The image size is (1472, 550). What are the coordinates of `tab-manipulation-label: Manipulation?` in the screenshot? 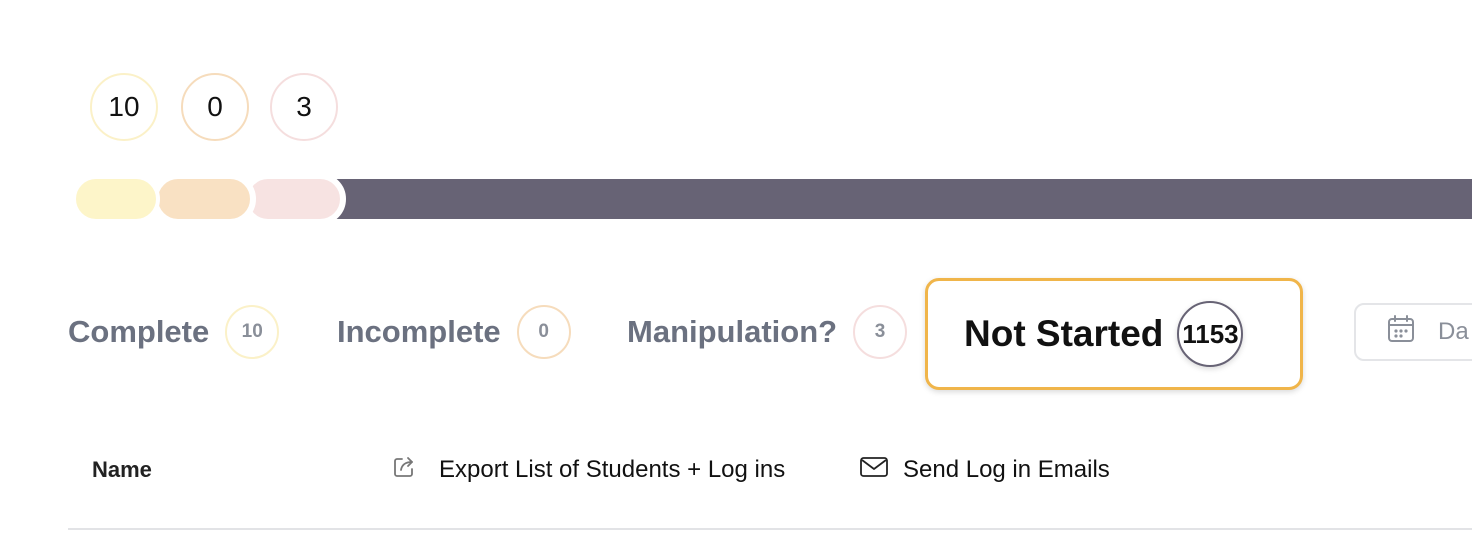 It's located at (732, 331).